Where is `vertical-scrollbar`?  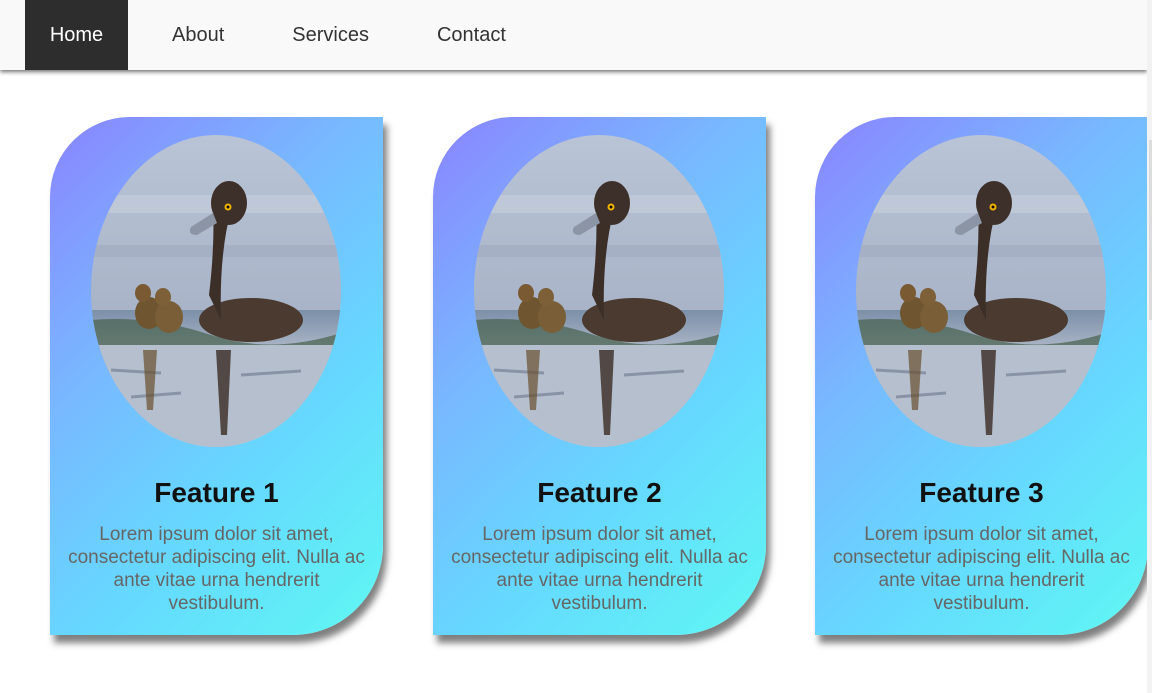
vertical-scrollbar is located at coordinates (1149, 346).